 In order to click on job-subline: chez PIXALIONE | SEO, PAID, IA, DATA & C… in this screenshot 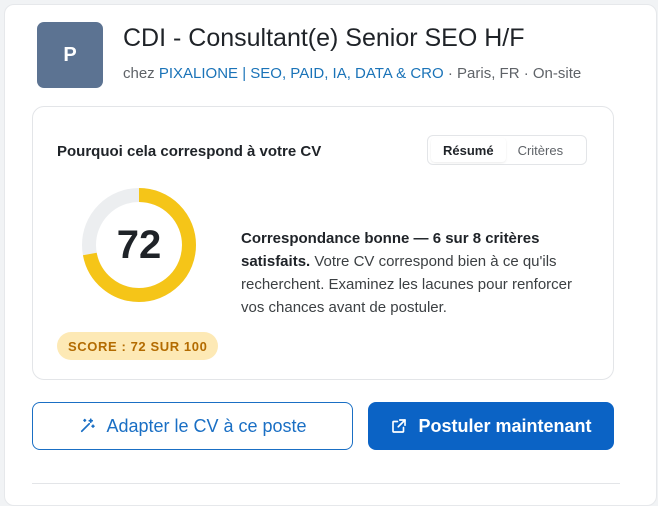, I will do `click(352, 73)`.